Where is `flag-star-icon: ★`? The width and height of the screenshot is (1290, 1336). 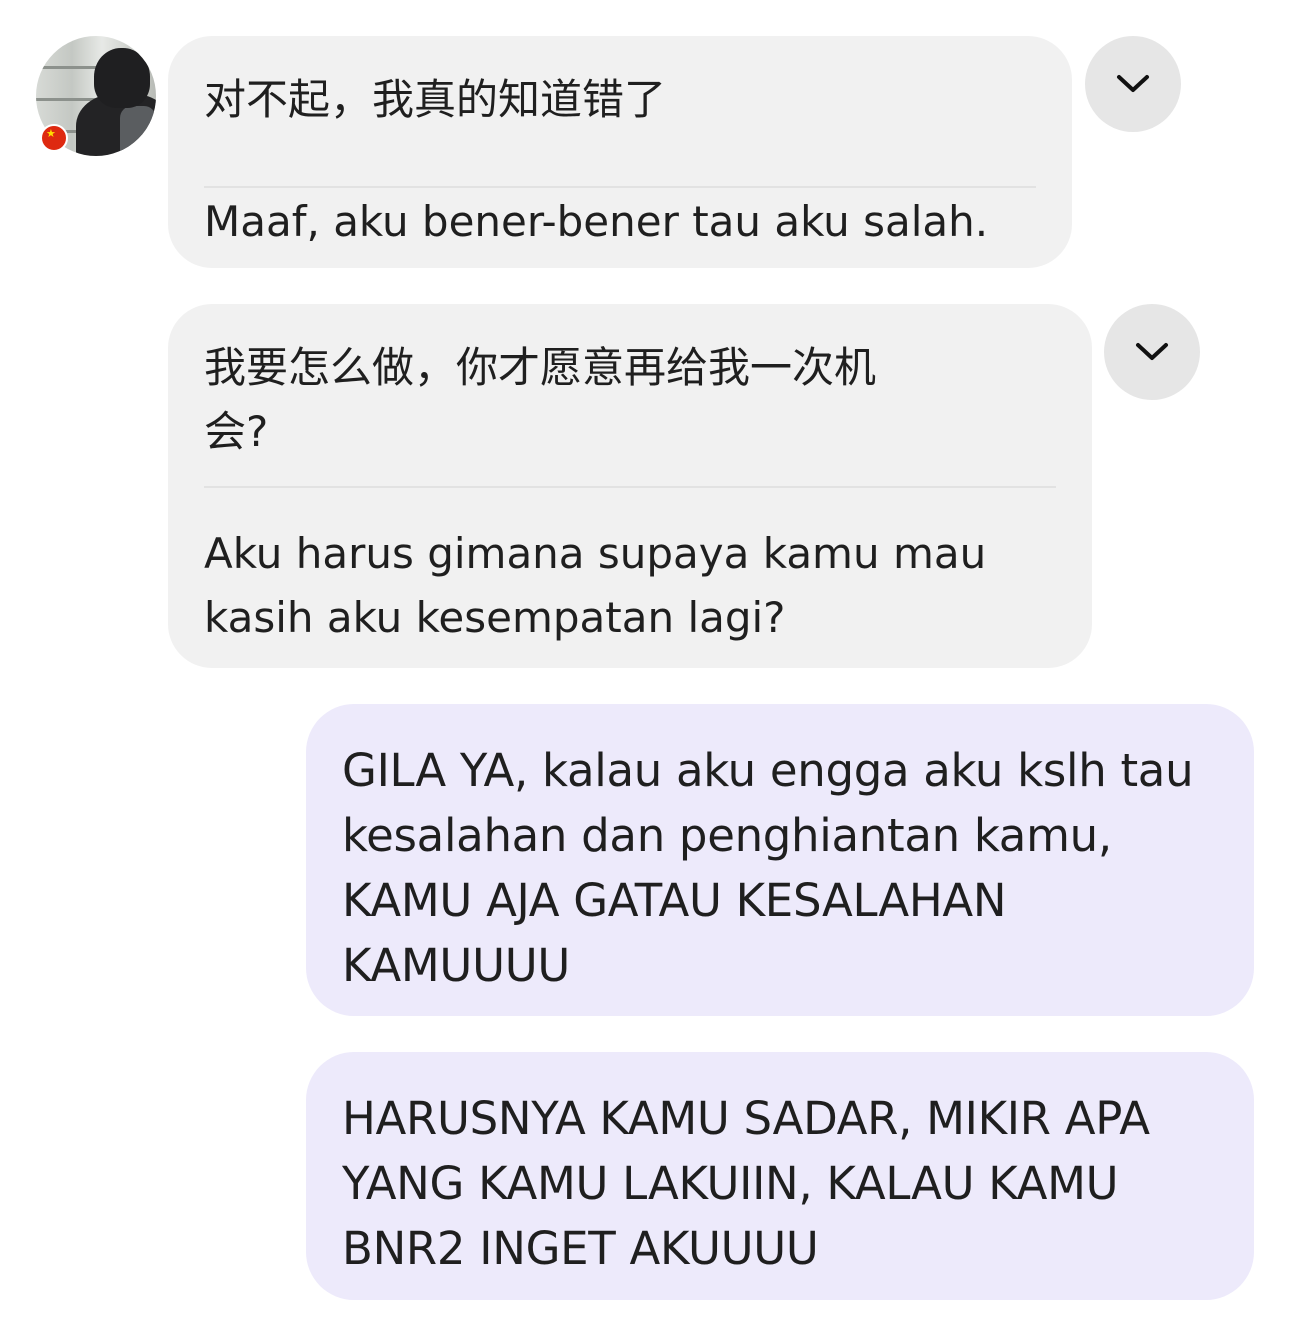 flag-star-icon: ★ is located at coordinates (51, 133).